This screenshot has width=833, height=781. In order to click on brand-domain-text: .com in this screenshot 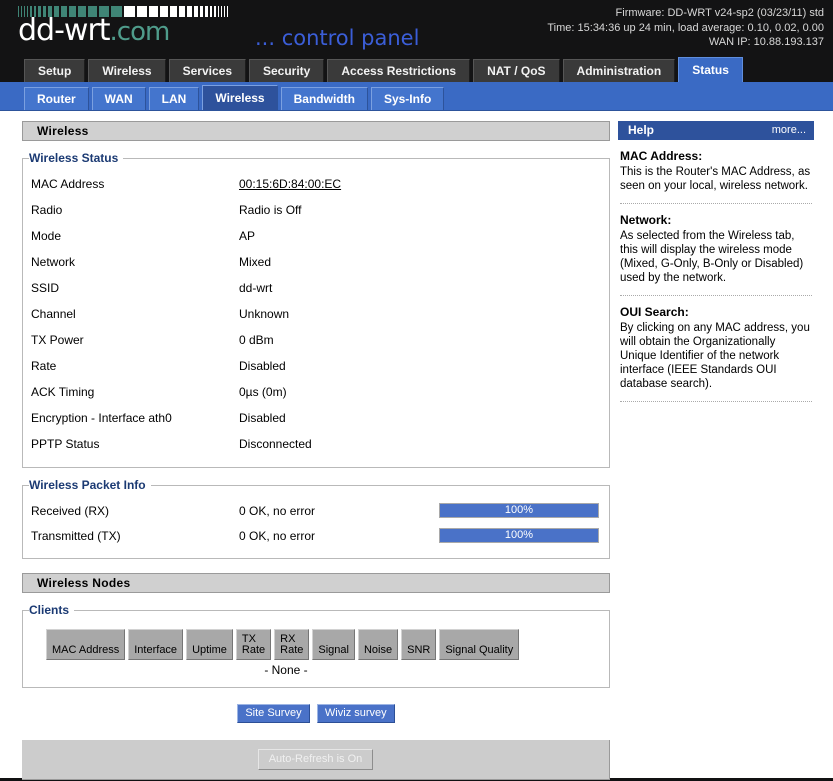, I will do `click(140, 32)`.